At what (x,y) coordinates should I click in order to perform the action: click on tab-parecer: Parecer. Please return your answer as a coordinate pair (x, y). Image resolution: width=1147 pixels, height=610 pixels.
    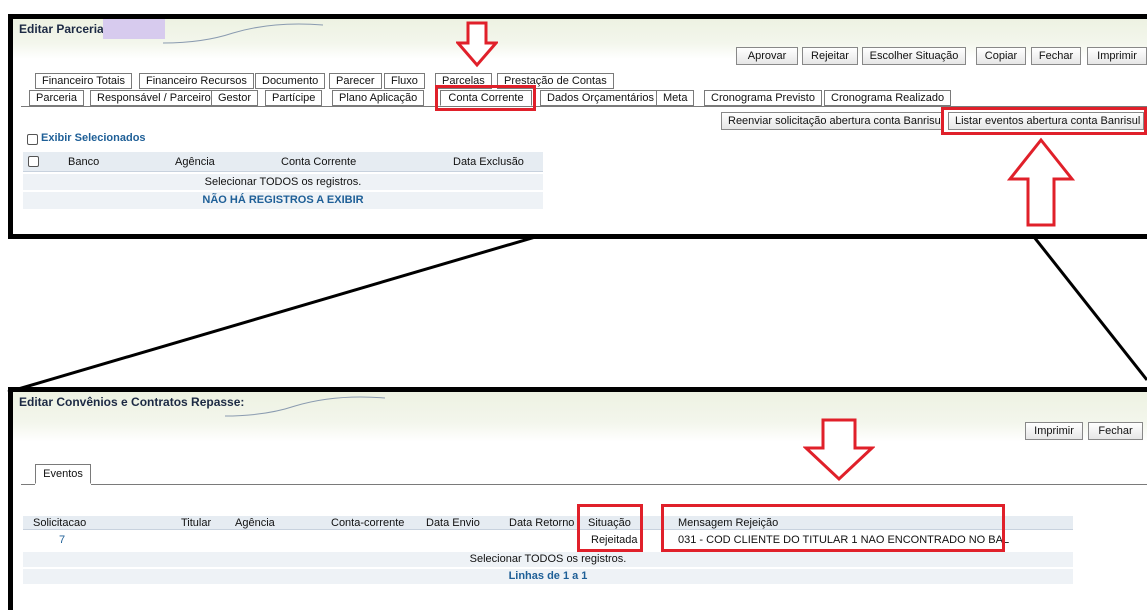
    Looking at the image, I should click on (355, 81).